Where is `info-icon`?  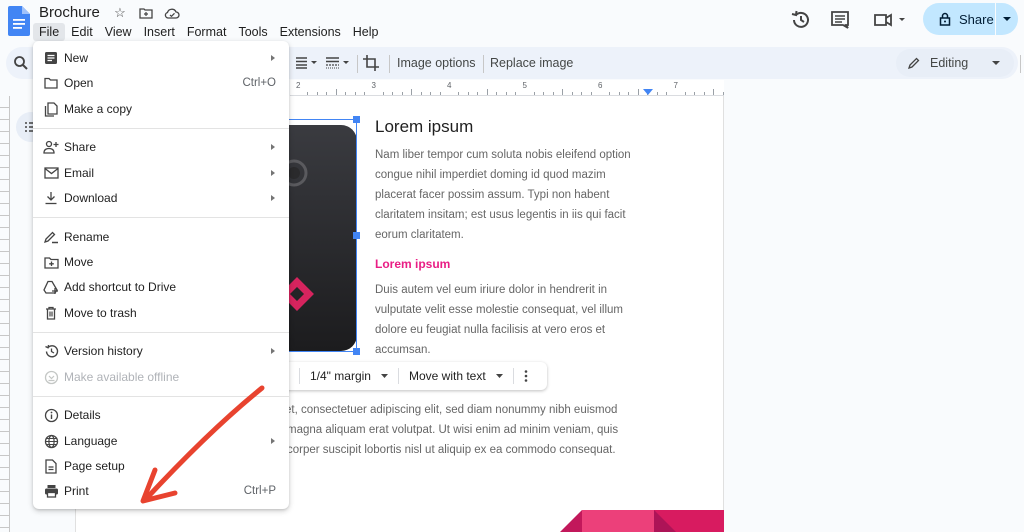 info-icon is located at coordinates (51, 415).